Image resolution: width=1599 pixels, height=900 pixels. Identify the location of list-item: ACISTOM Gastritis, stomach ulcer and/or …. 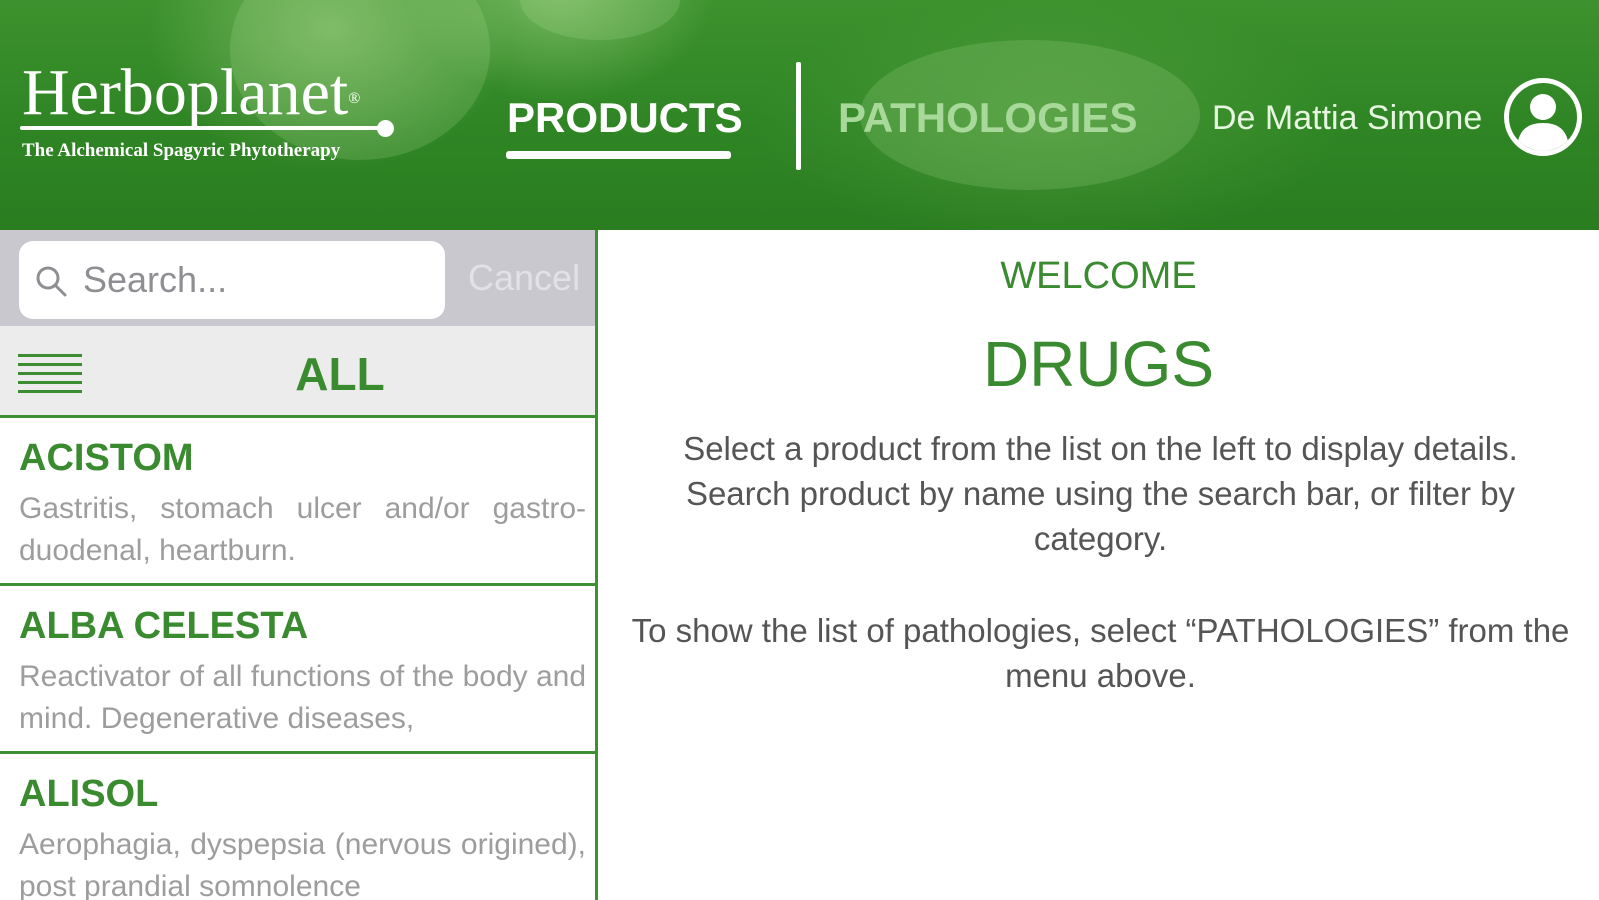
(297, 502).